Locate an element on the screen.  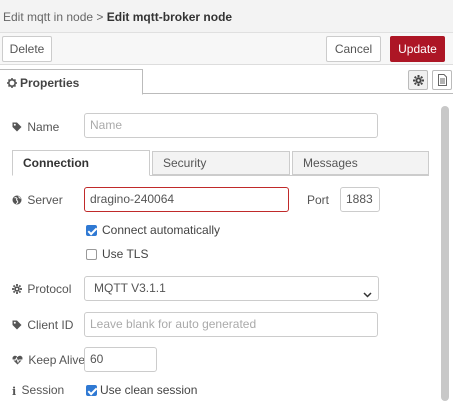
server-label-text: Server is located at coordinates (45, 200).